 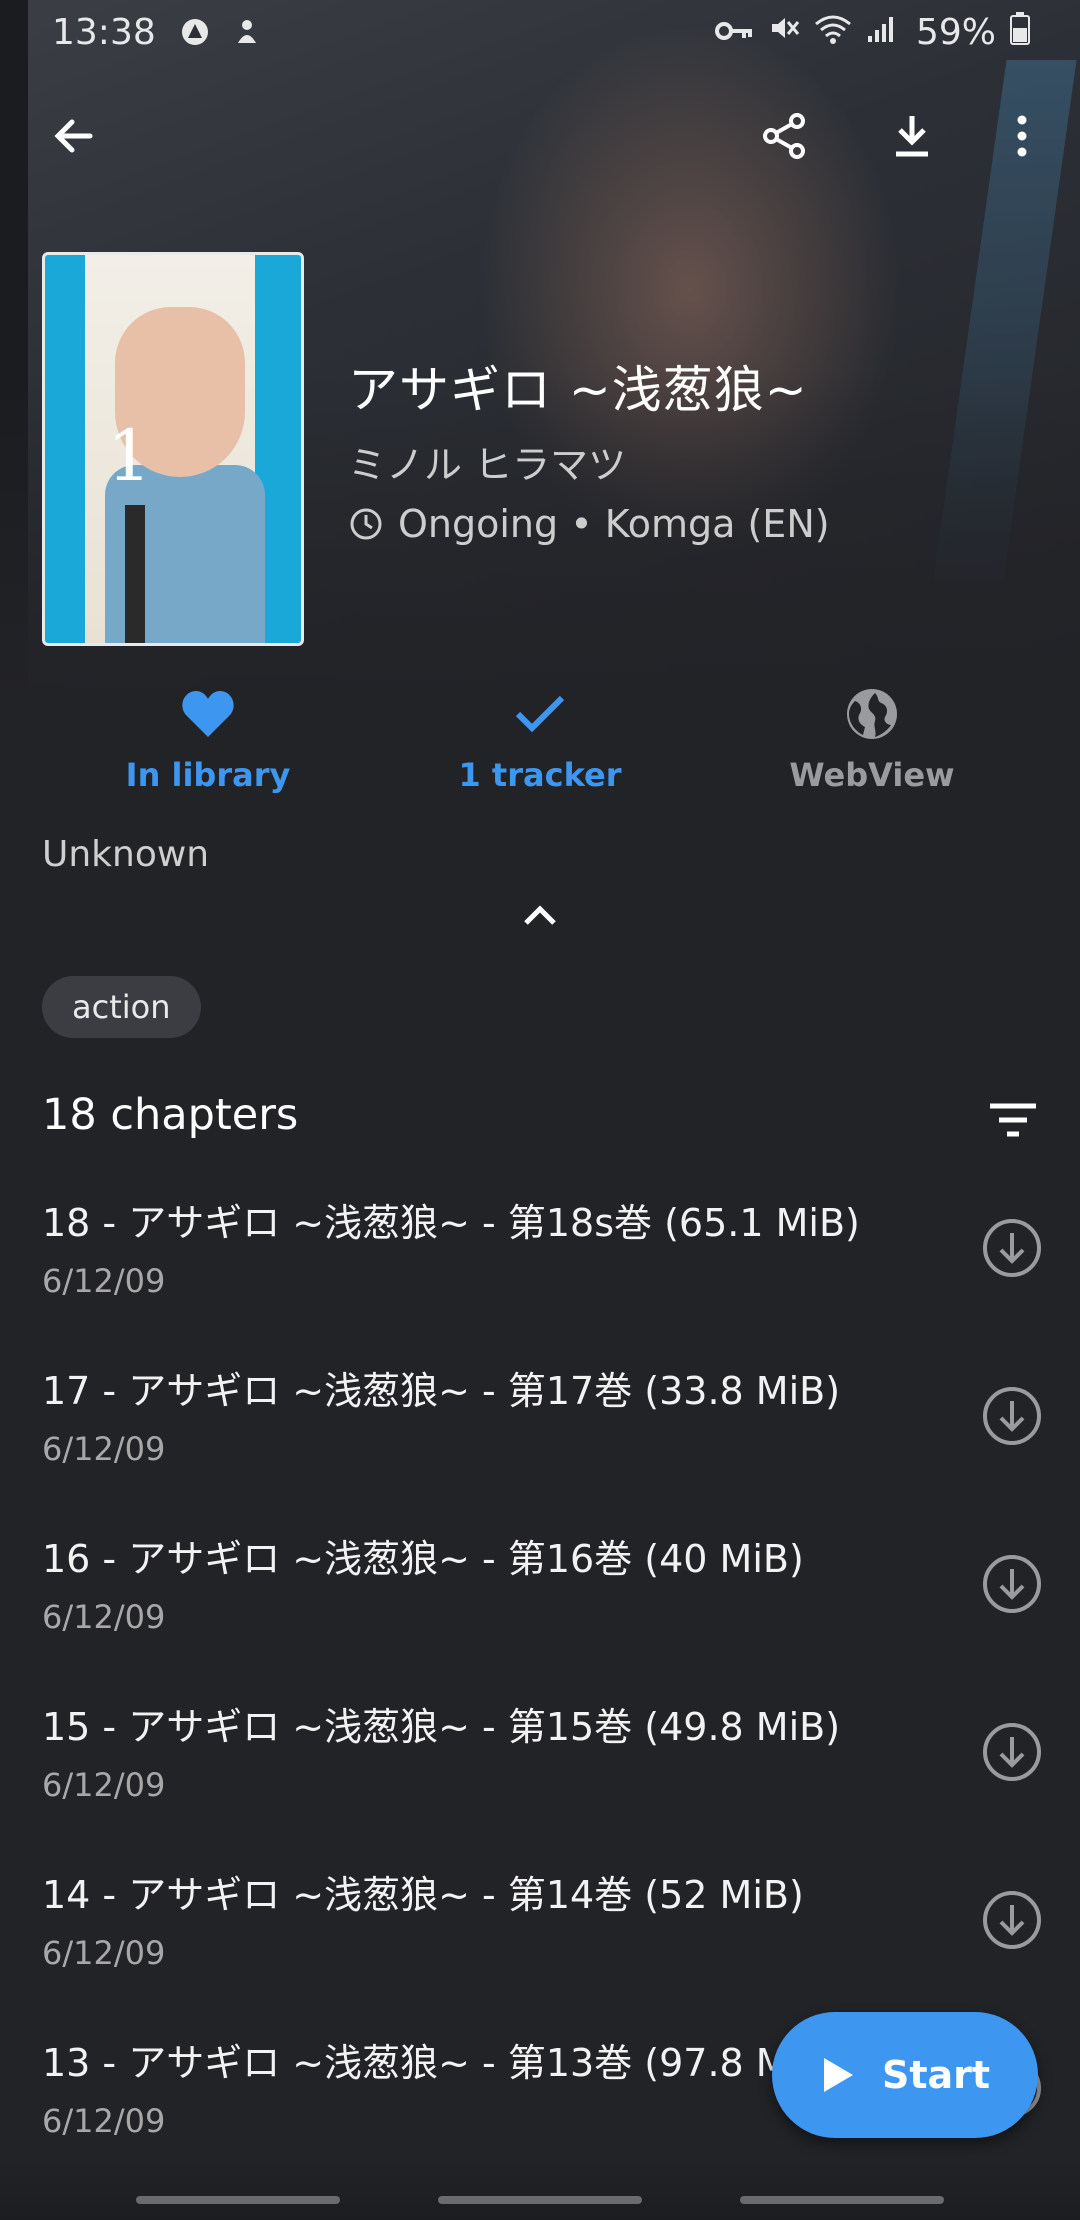 I want to click on start-label: Start, so click(x=936, y=2075).